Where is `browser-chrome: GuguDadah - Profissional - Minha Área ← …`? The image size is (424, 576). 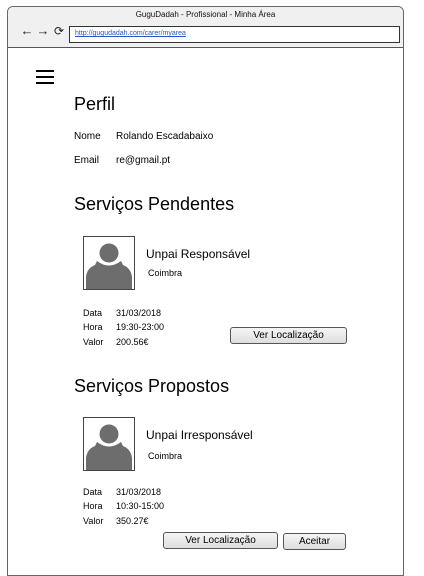 browser-chrome: GuguDadah - Profissional - Minha Área ← … is located at coordinates (205, 27).